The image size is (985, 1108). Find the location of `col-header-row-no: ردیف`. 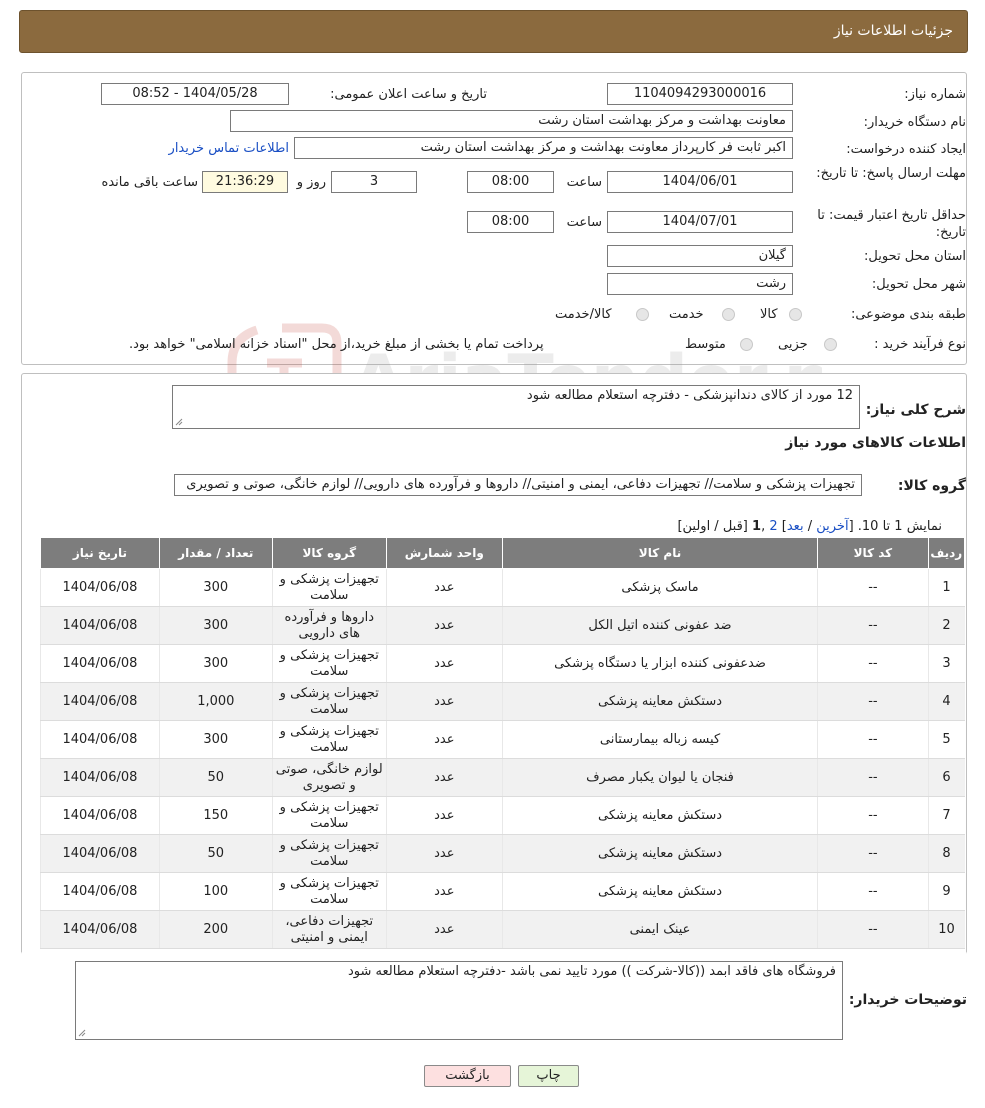

col-header-row-no: ردیف is located at coordinates (946, 553).